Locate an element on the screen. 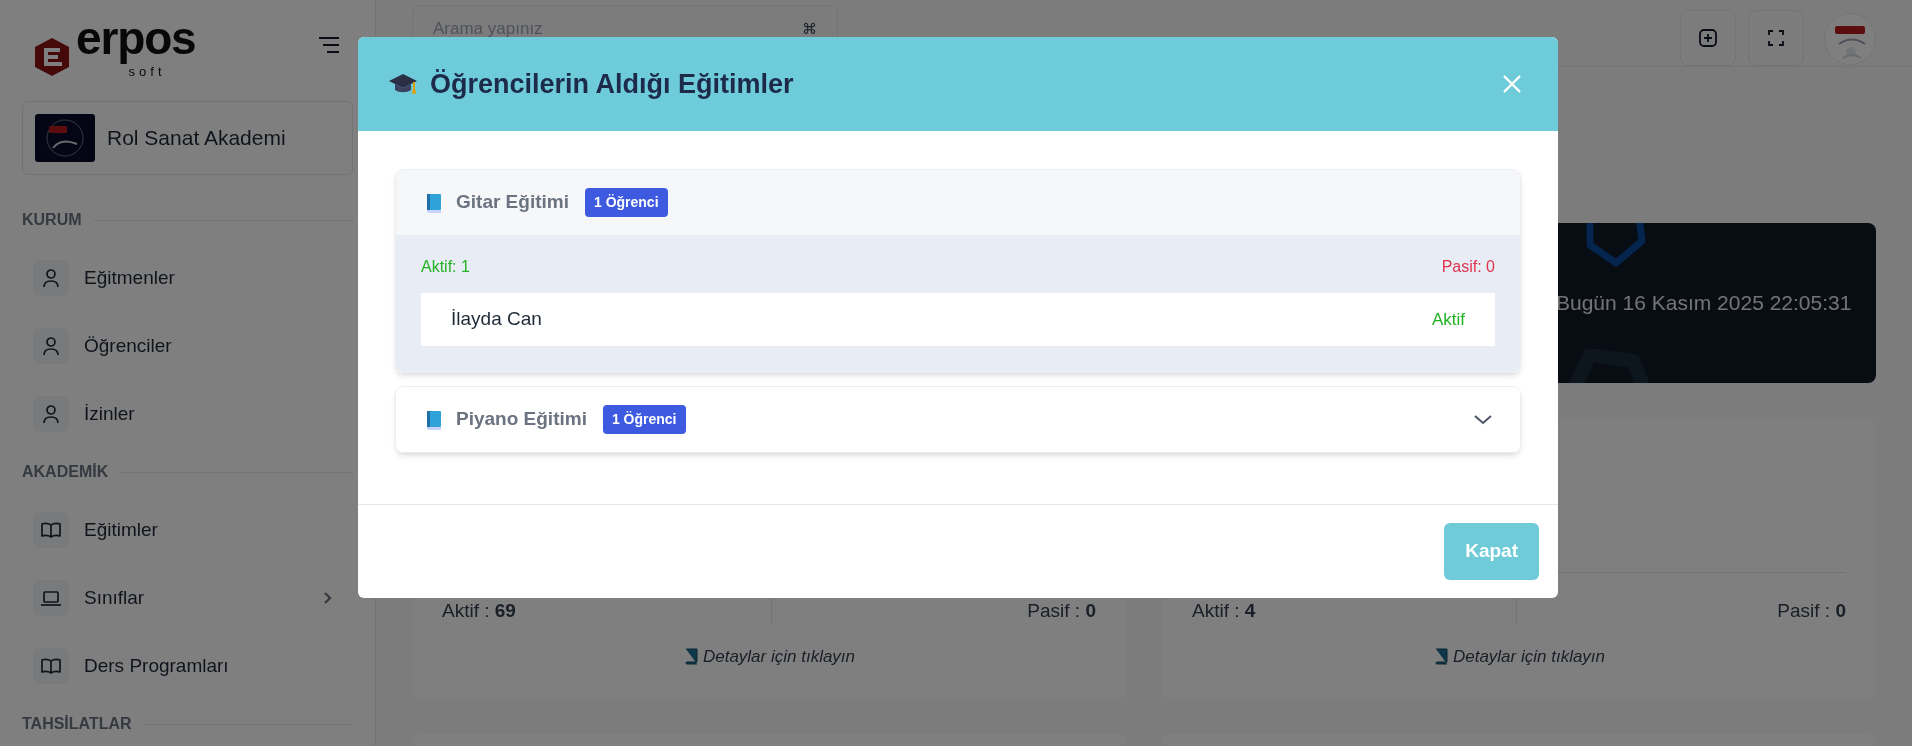 This screenshot has height=746, width=1912. section-heading: TAHSİLATLAR is located at coordinates (77, 724).